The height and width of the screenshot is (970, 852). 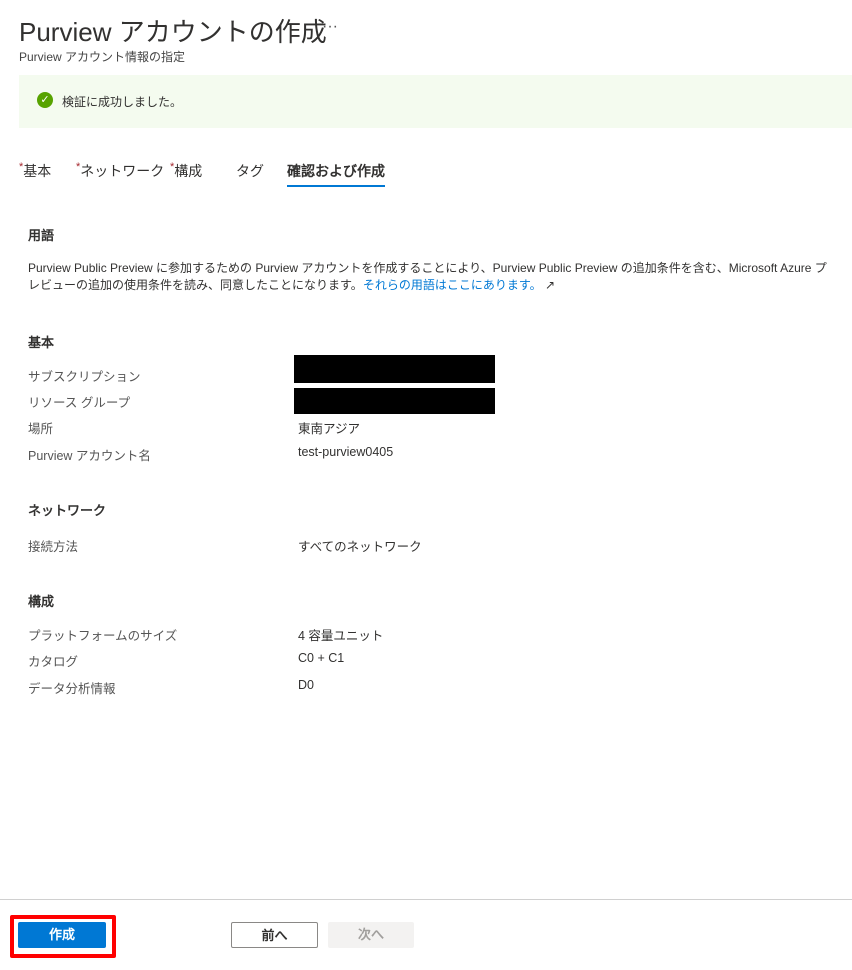 I want to click on tab-network: *ネットワーク, so click(x=120, y=171).